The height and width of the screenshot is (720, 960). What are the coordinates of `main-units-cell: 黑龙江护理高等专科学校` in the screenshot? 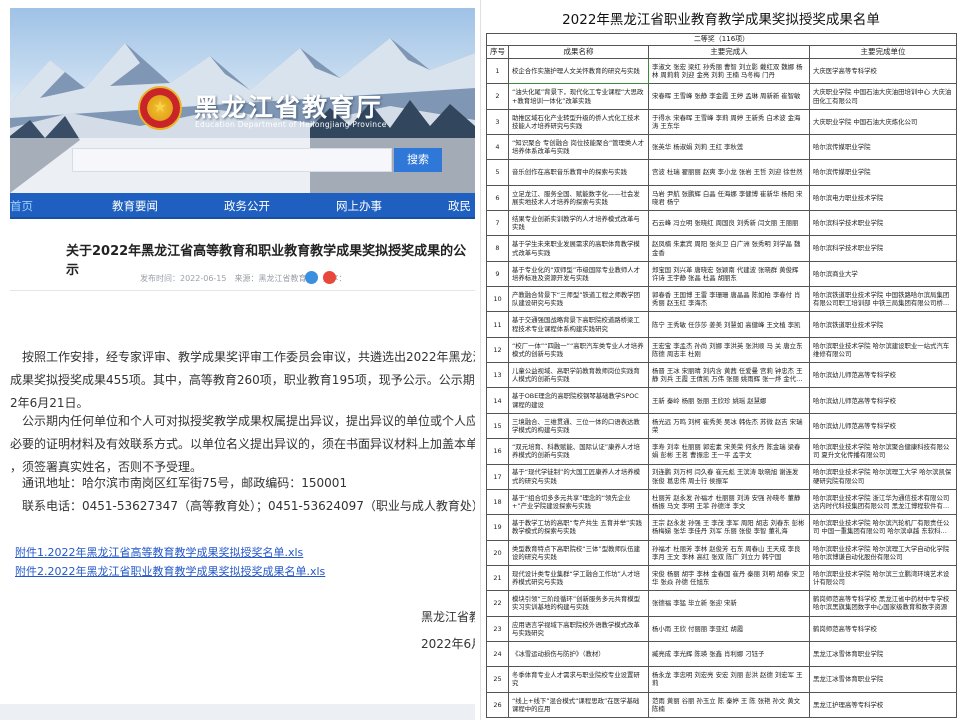 It's located at (883, 704).